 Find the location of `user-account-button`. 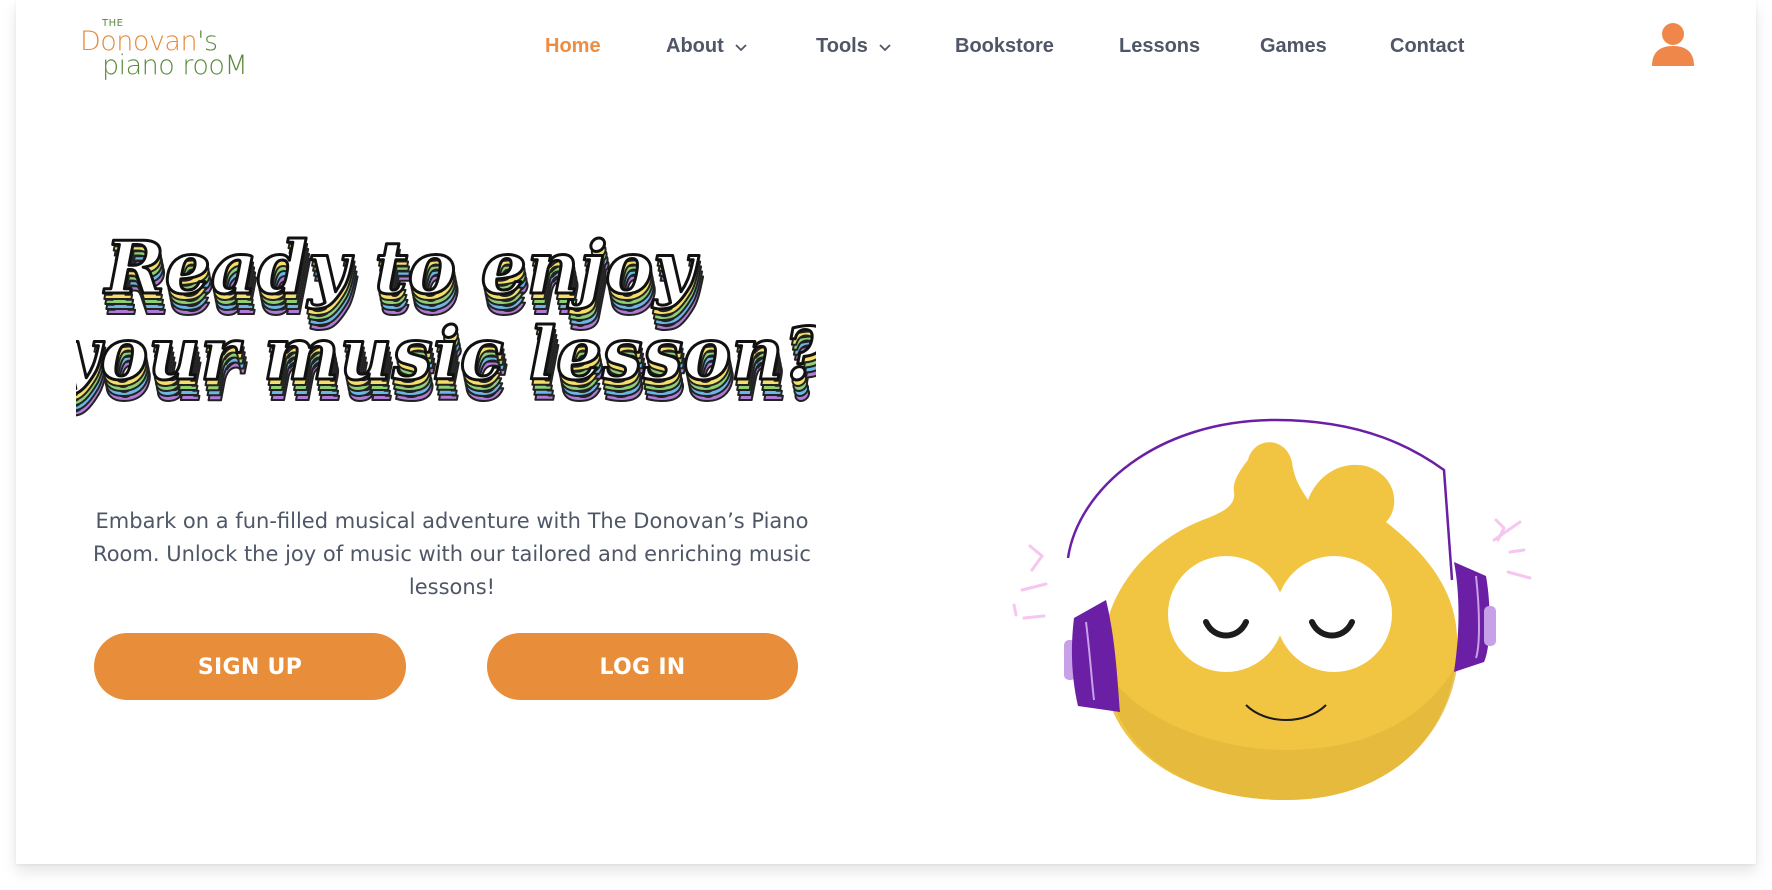

user-account-button is located at coordinates (1673, 45).